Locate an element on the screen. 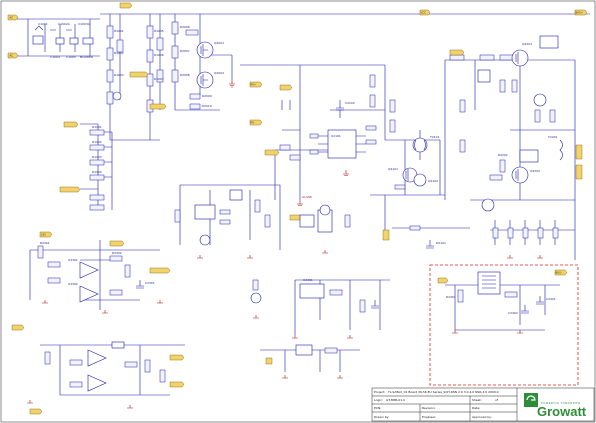 This screenshot has height=423, width=596. ic-u2401 is located at coordinates (312, 291).